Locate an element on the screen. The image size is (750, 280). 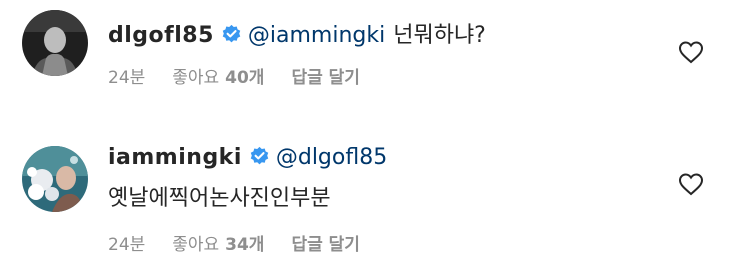
comment-header: iammingki @dlgofl85 is located at coordinates (247, 157).